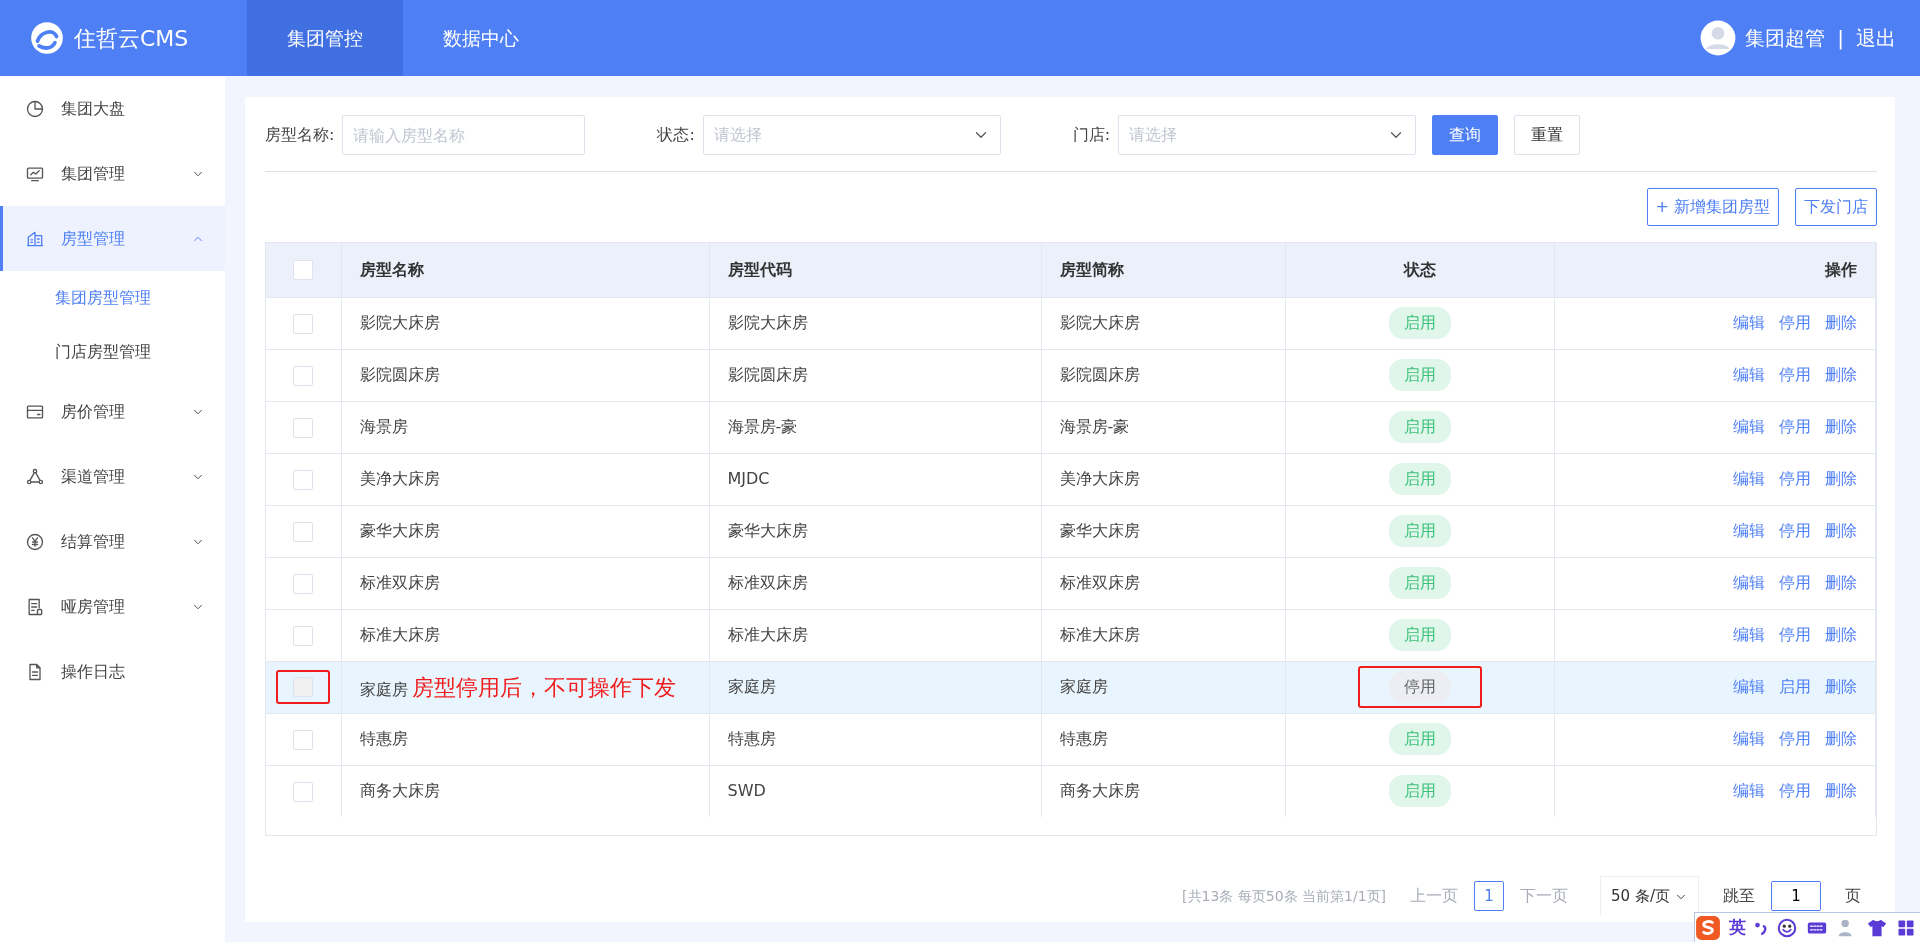  Describe the element at coordinates (112, 606) in the screenshot. I see `sidebar-item: 哑房管理` at that location.